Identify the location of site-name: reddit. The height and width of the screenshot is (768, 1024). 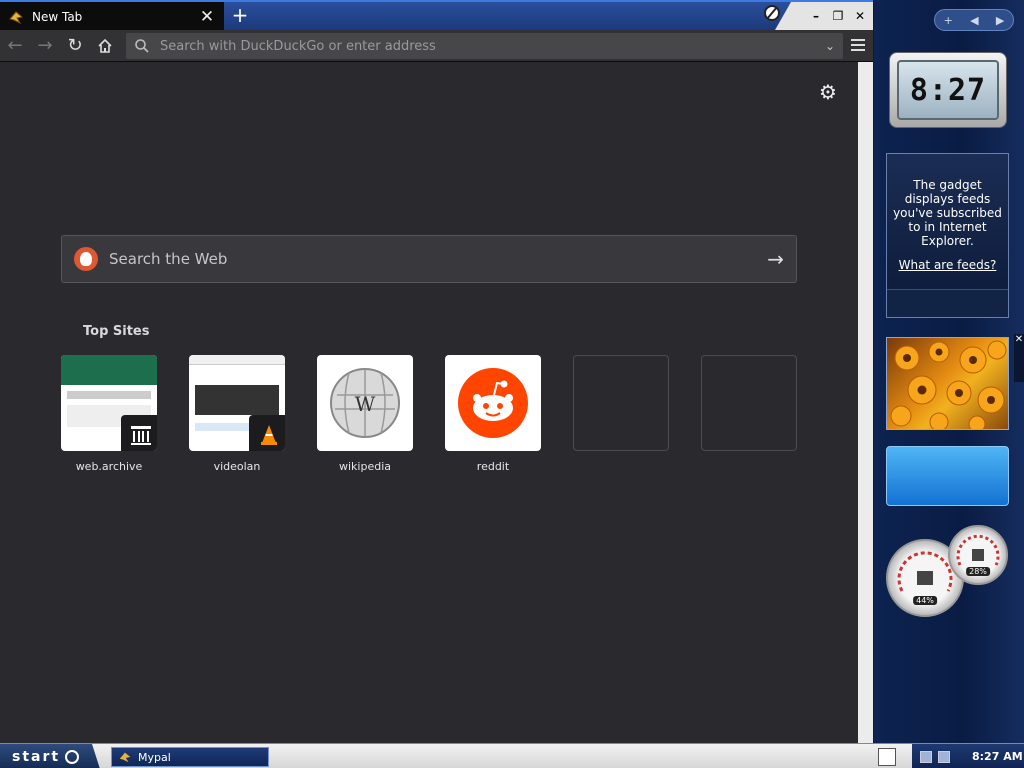
(493, 466).